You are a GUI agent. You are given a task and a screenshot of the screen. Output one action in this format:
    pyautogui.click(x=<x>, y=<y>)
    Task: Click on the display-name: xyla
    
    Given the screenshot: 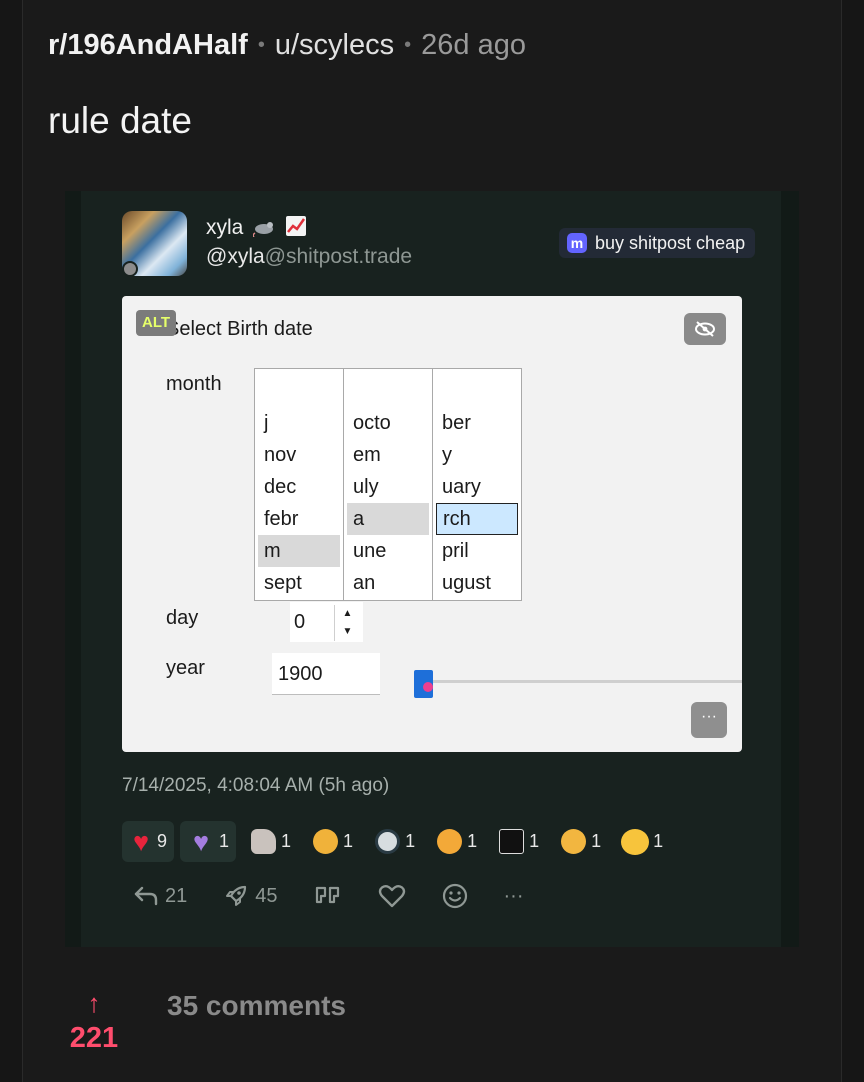 What is the action you would take?
    pyautogui.click(x=256, y=227)
    